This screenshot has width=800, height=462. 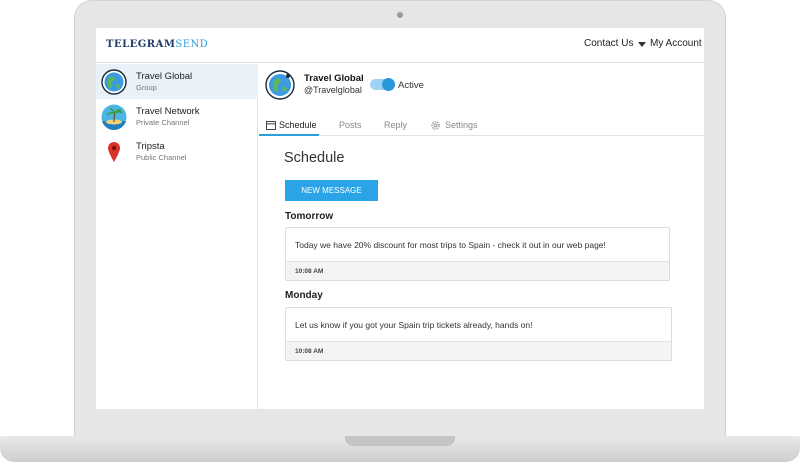 I want to click on active-status-label: Active, so click(x=411, y=85).